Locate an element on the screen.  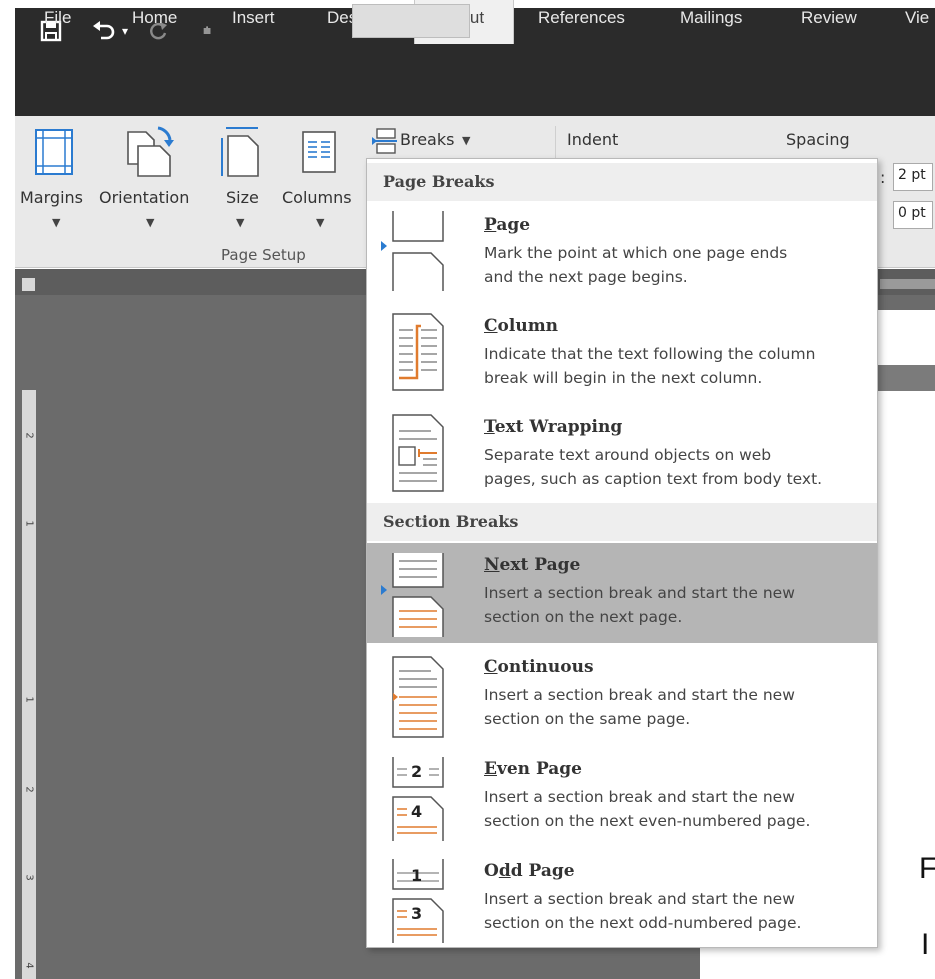
breaks-label: Breaks is located at coordinates (427, 139).